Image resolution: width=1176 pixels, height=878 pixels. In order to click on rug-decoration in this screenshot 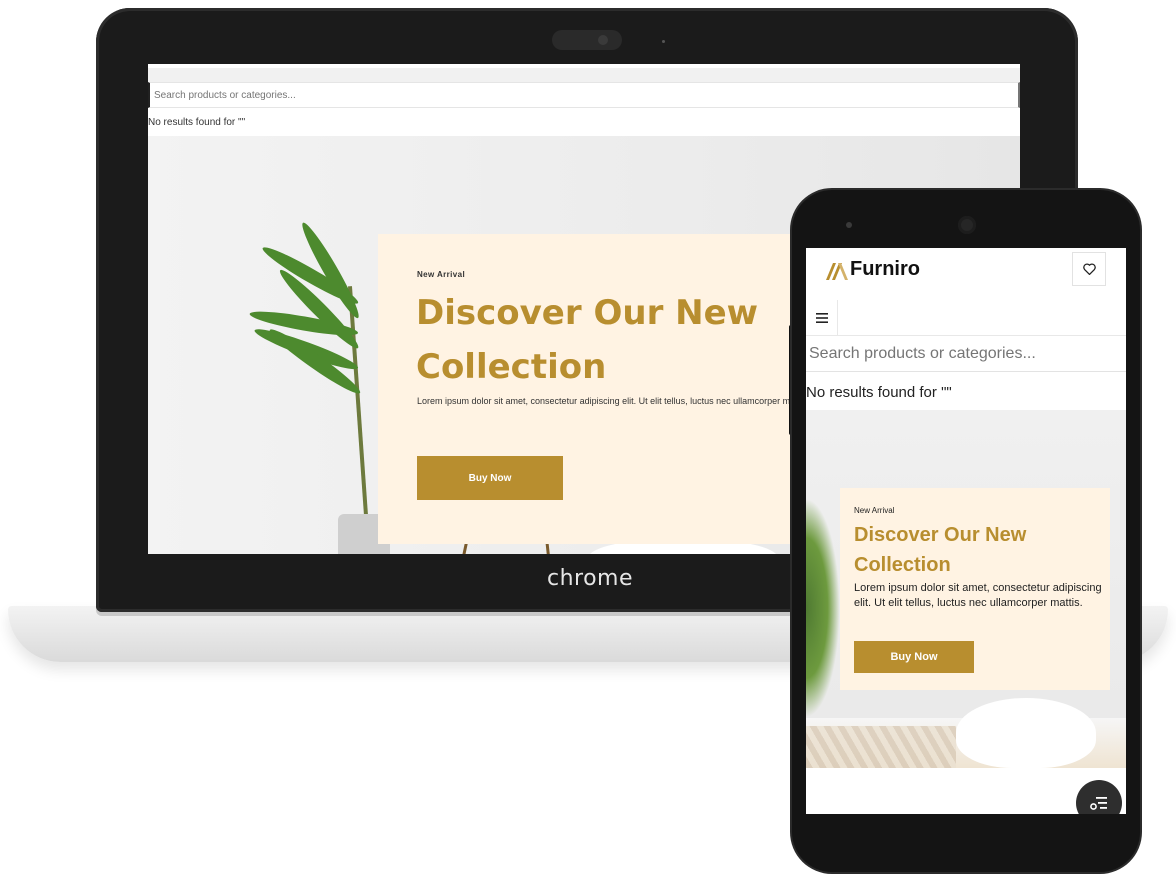, I will do `click(881, 747)`.